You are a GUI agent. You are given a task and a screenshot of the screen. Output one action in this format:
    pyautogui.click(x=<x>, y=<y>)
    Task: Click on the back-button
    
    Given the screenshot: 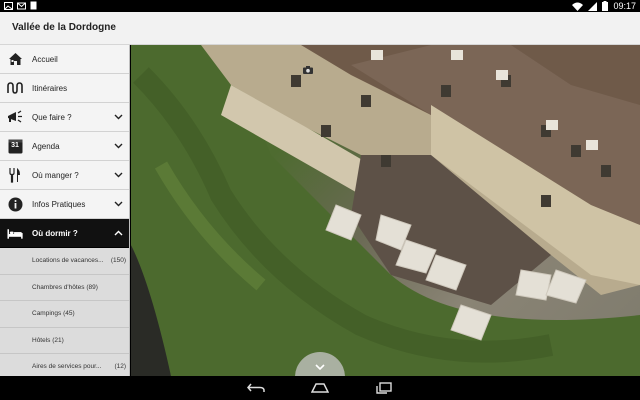 What is the action you would take?
    pyautogui.click(x=256, y=388)
    